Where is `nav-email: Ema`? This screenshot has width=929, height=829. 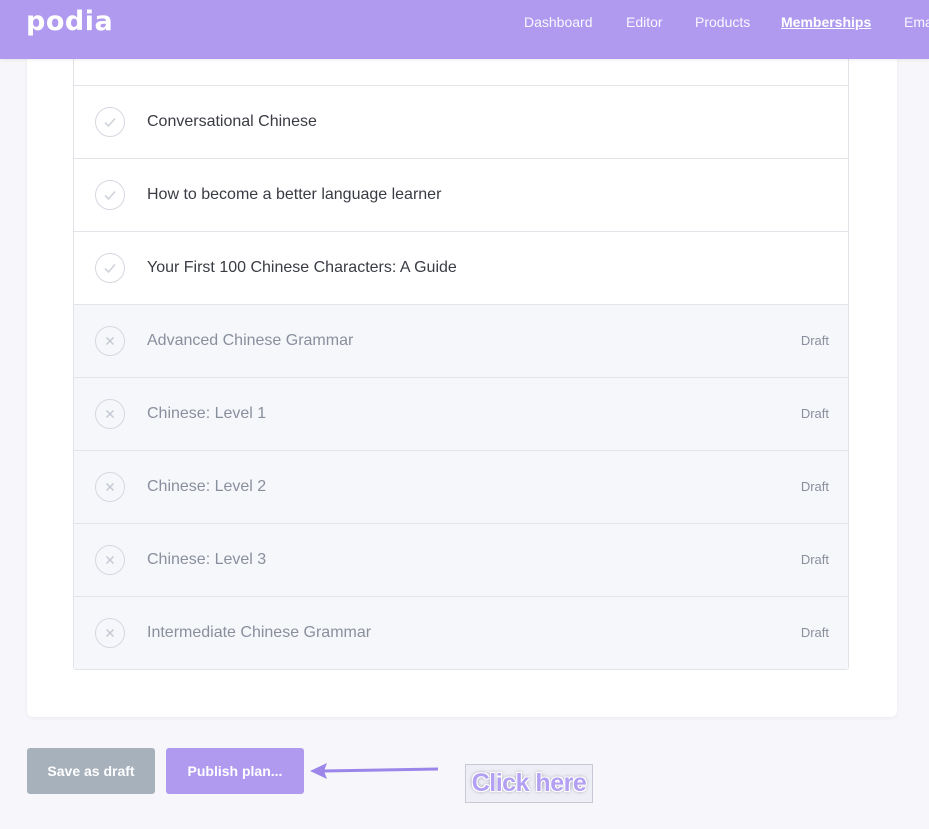 nav-email: Ema is located at coordinates (916, 22).